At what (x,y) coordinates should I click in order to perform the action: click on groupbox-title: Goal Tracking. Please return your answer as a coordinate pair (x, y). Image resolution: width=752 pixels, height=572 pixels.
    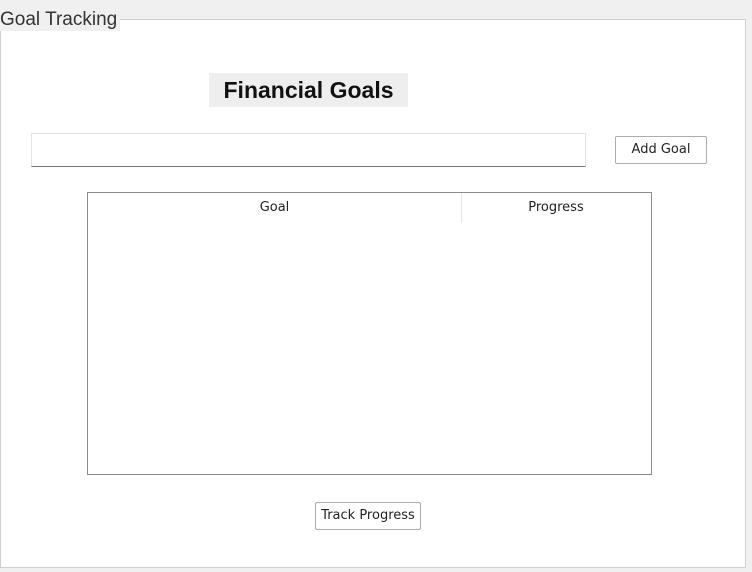
    Looking at the image, I should click on (60, 20).